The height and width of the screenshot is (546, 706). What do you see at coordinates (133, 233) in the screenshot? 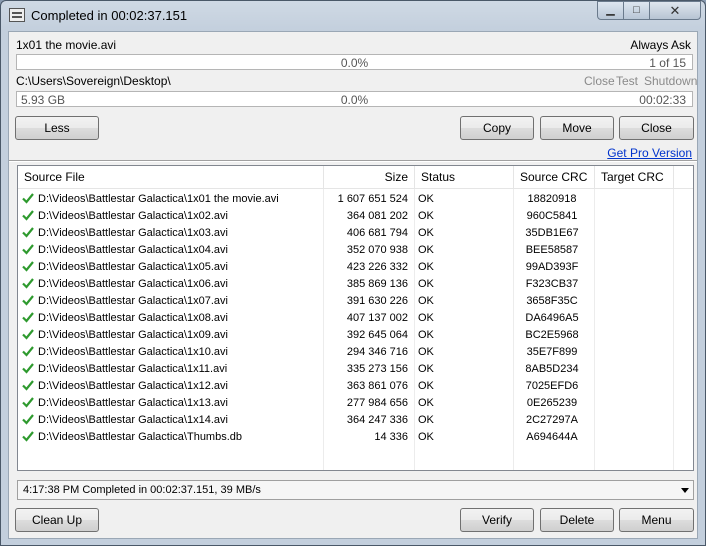
I see `row-file-path: D:\Videos\Battlestar Galactica\1x03.avi` at bounding box center [133, 233].